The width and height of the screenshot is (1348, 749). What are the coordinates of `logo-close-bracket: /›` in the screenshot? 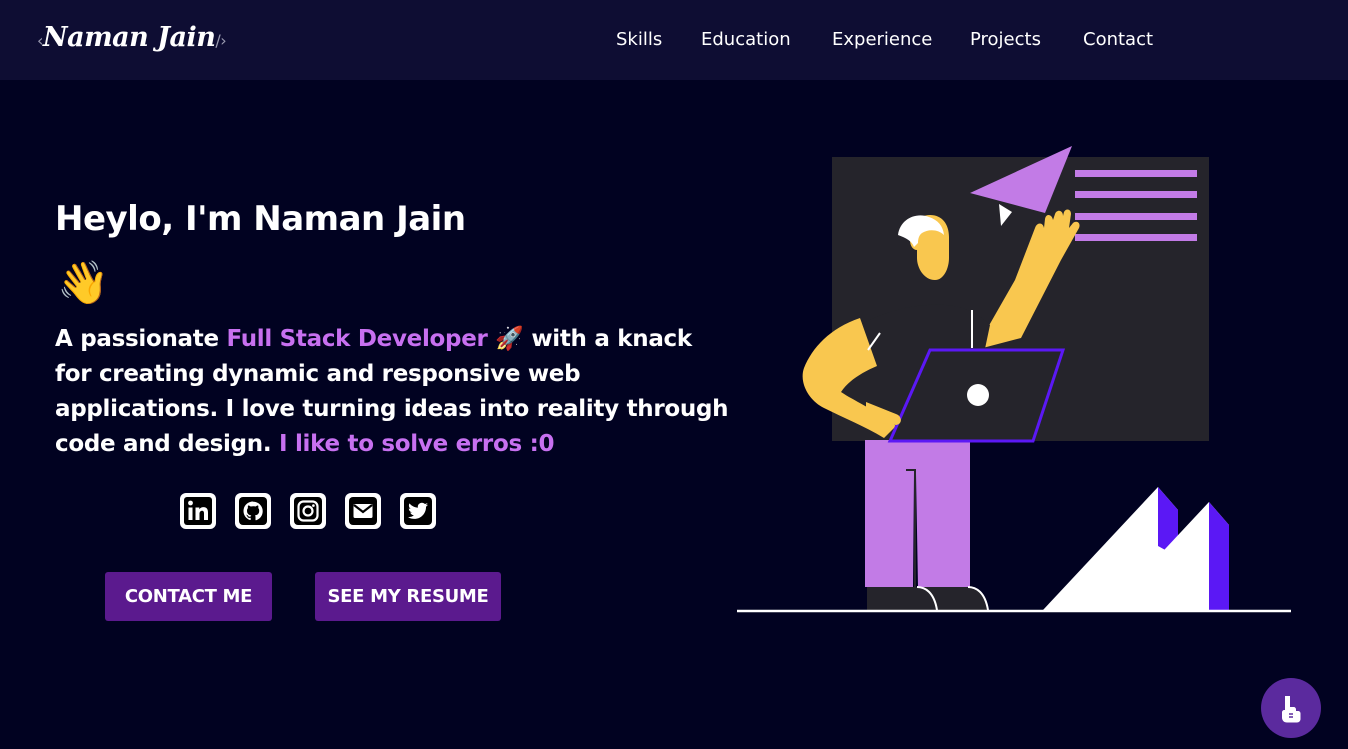 It's located at (221, 40).